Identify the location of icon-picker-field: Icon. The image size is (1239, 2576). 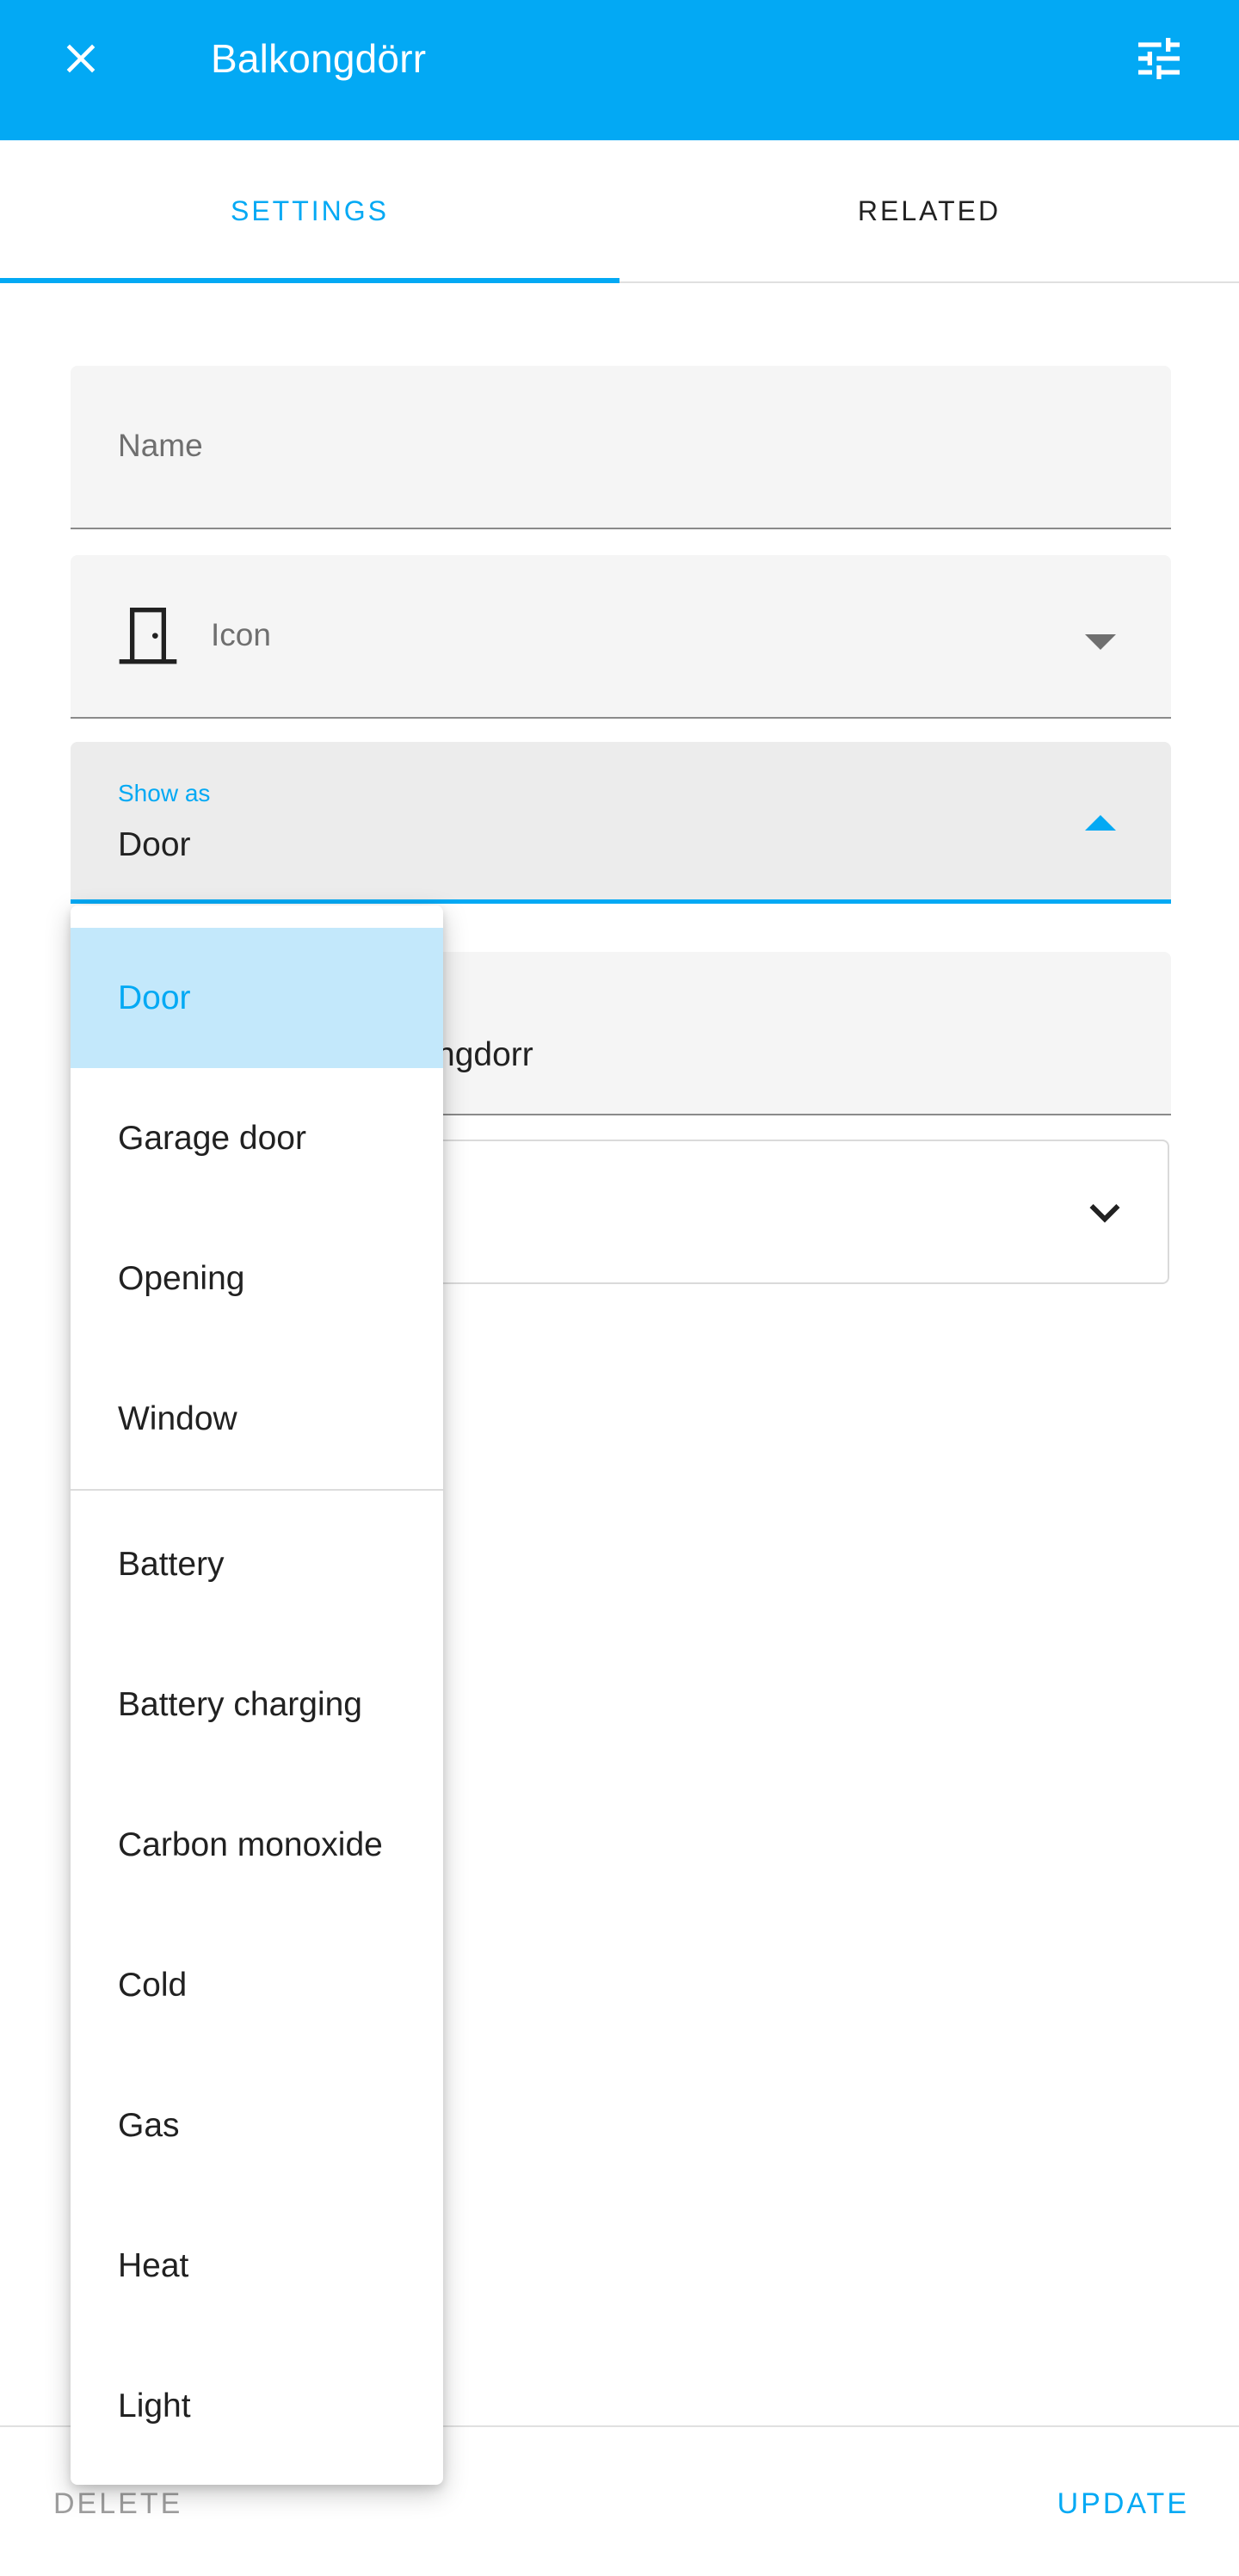
(621, 637).